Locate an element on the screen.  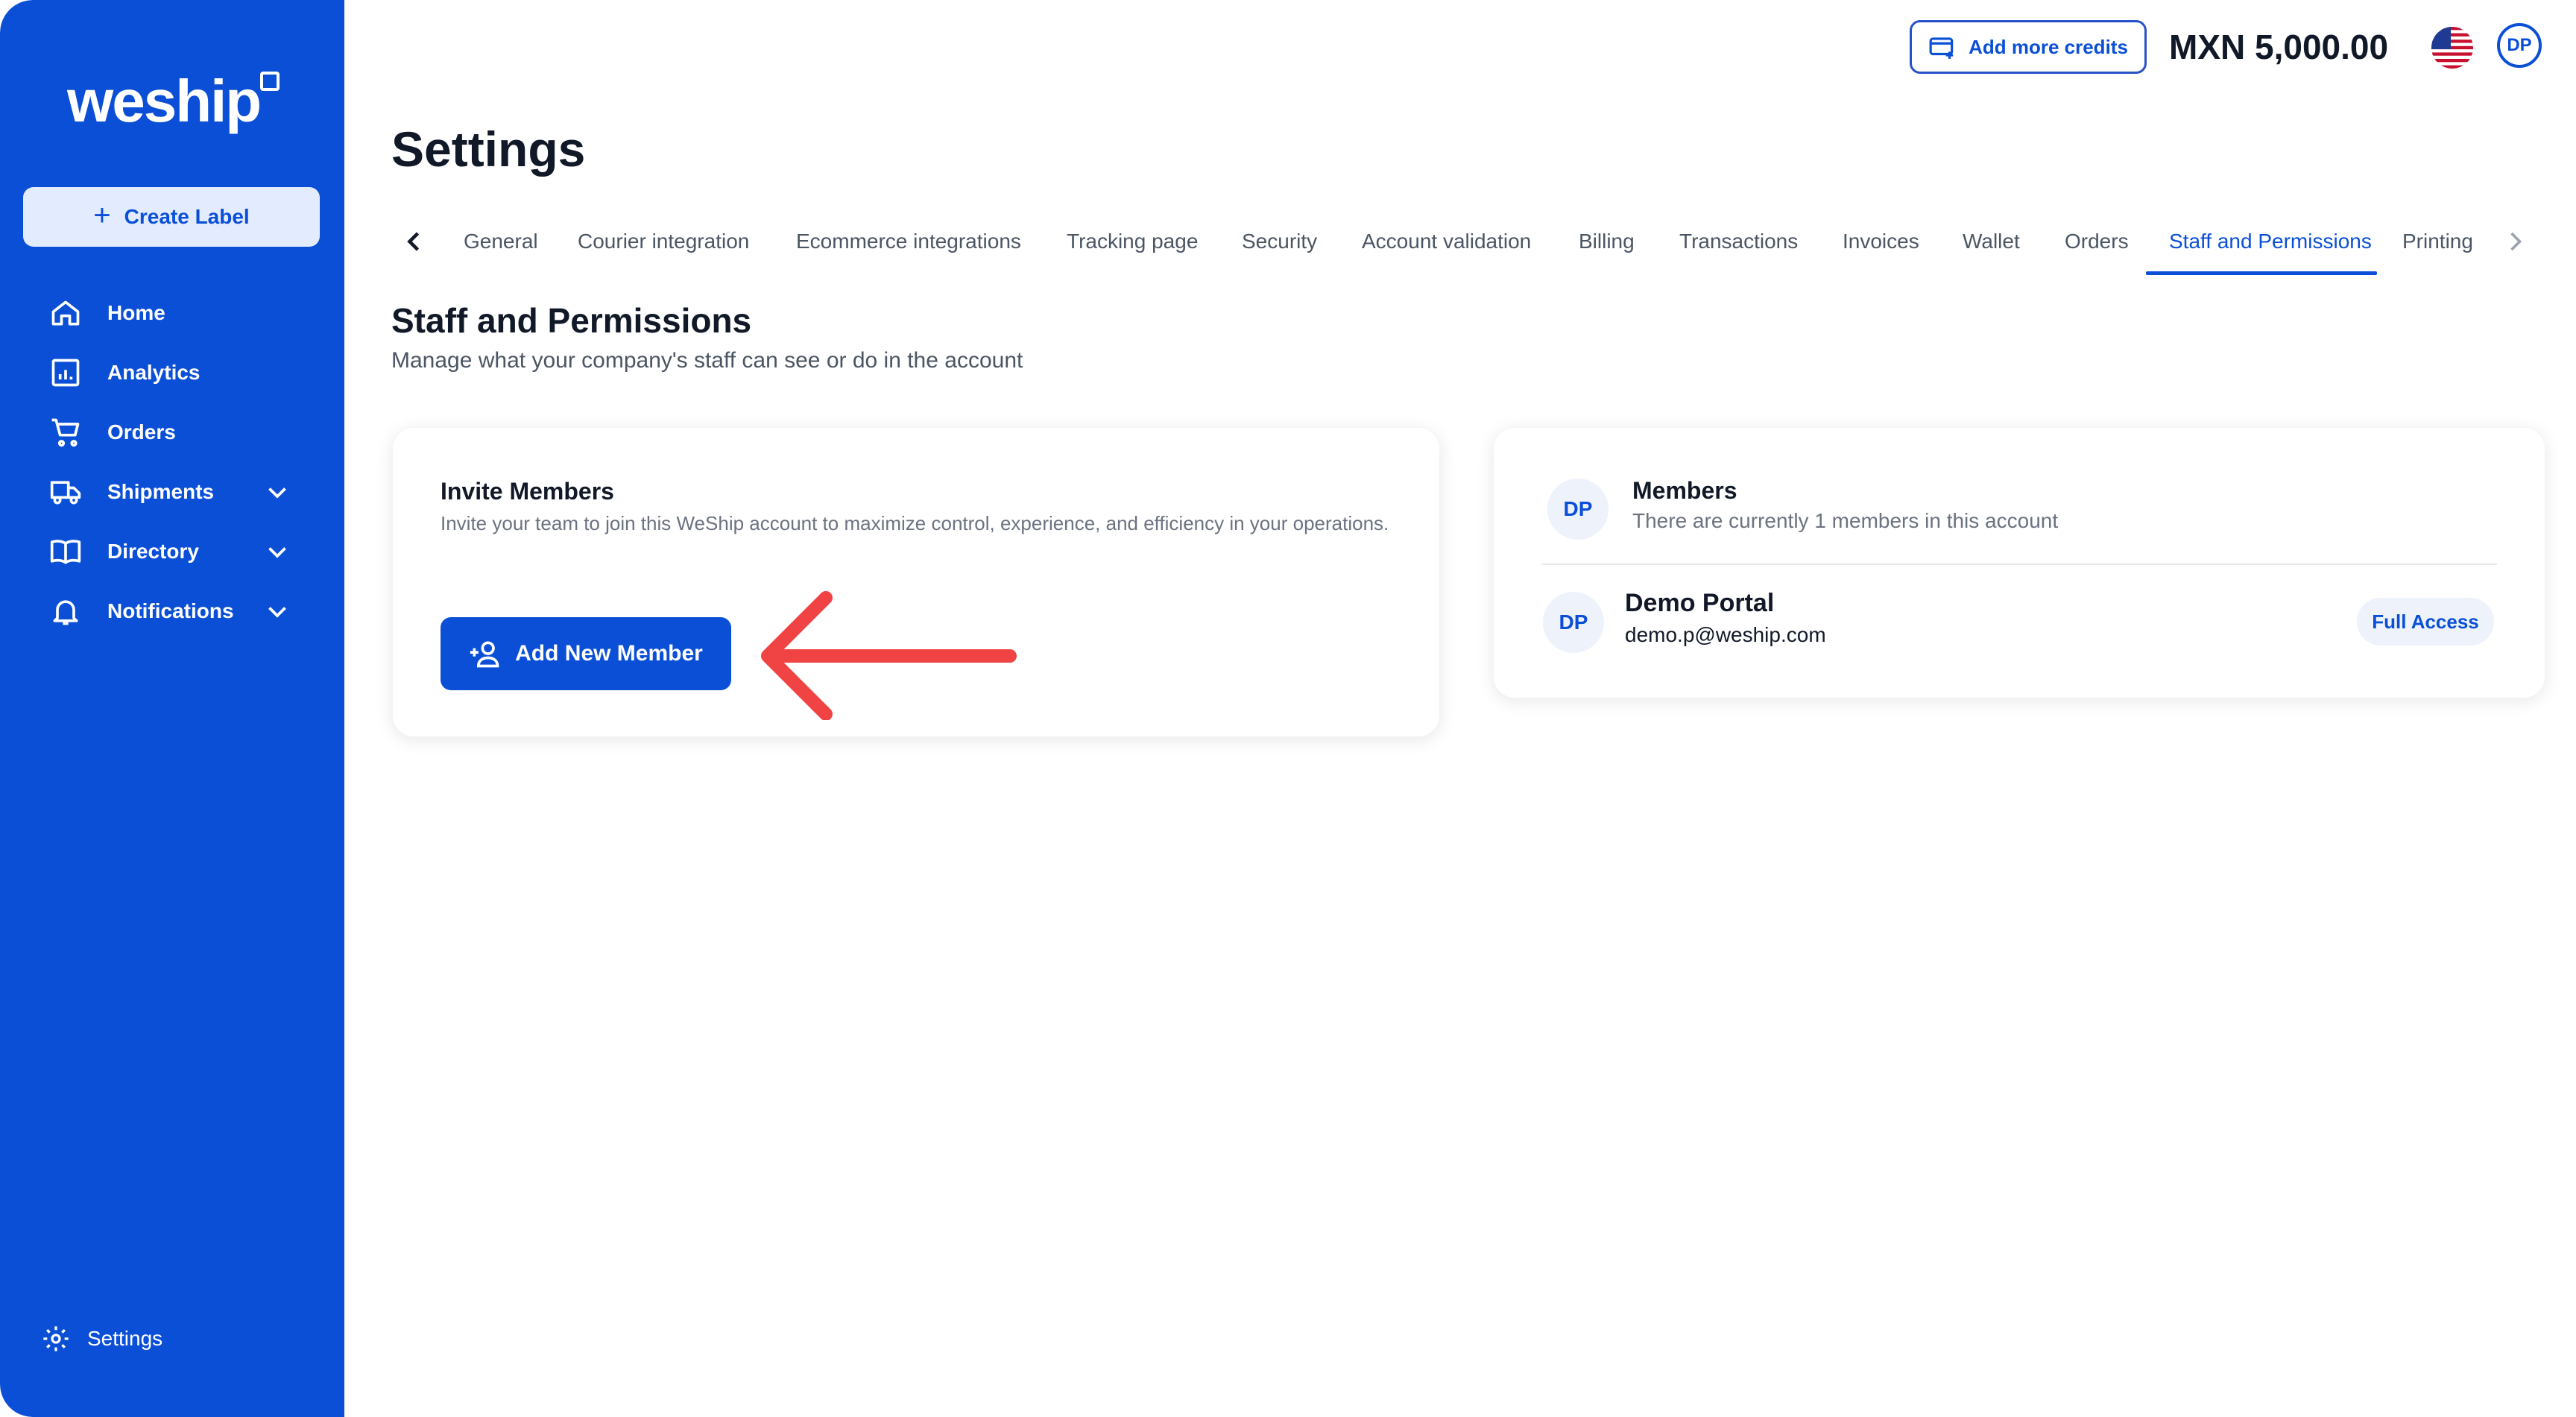
section-title: Staff and Permissions is located at coordinates (571, 320).